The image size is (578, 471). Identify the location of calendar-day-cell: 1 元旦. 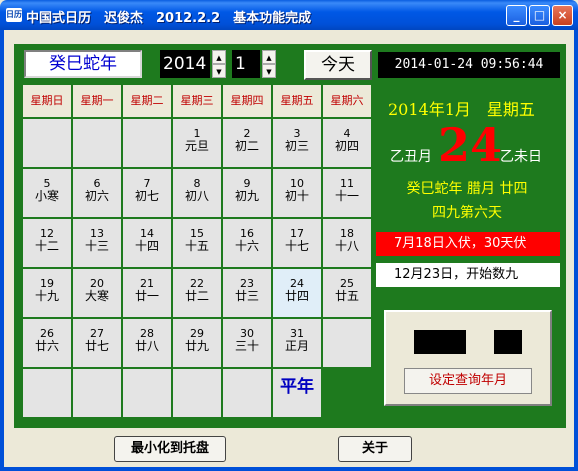
(197, 143).